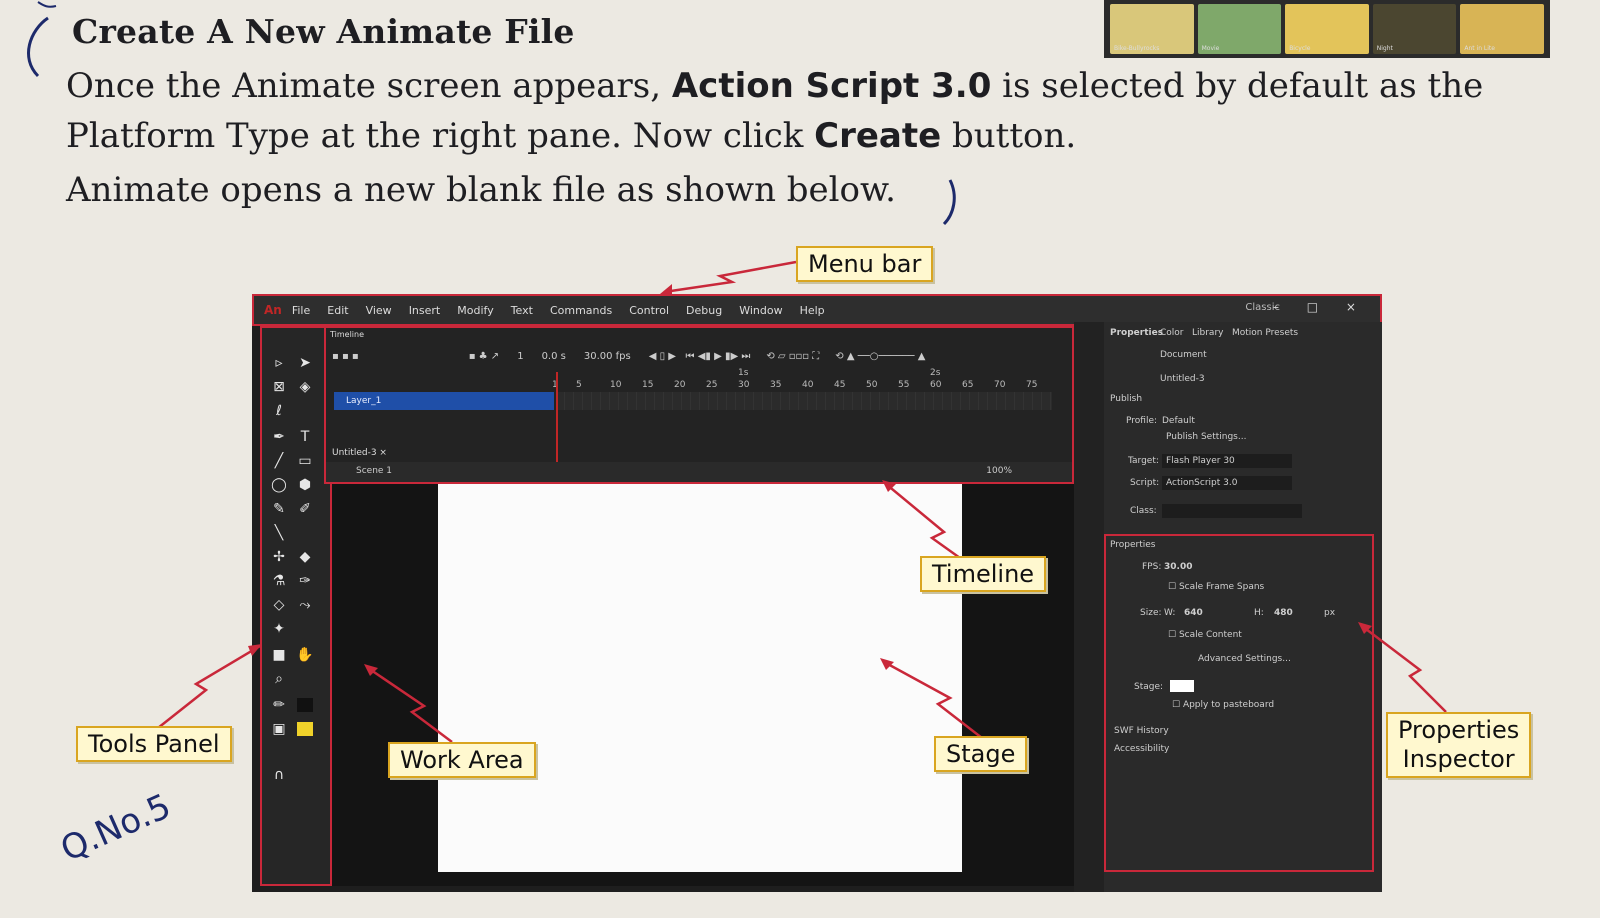 This screenshot has width=1600, height=918. I want to click on callout-work-area: Work Area, so click(462, 760).